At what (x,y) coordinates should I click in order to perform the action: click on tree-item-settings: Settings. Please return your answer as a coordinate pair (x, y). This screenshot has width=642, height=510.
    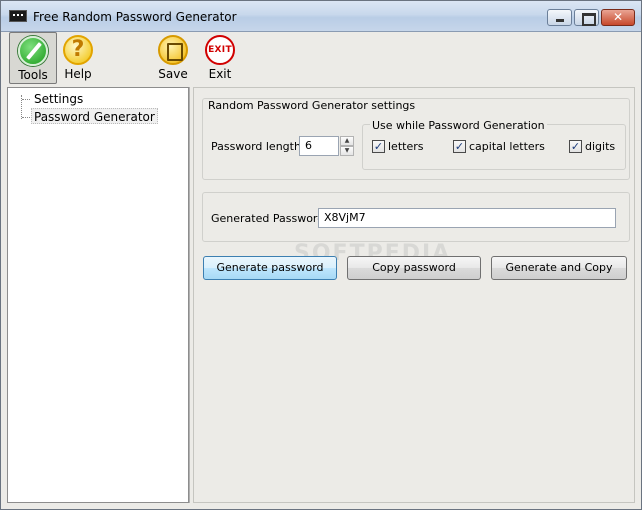
    Looking at the image, I should click on (58, 99).